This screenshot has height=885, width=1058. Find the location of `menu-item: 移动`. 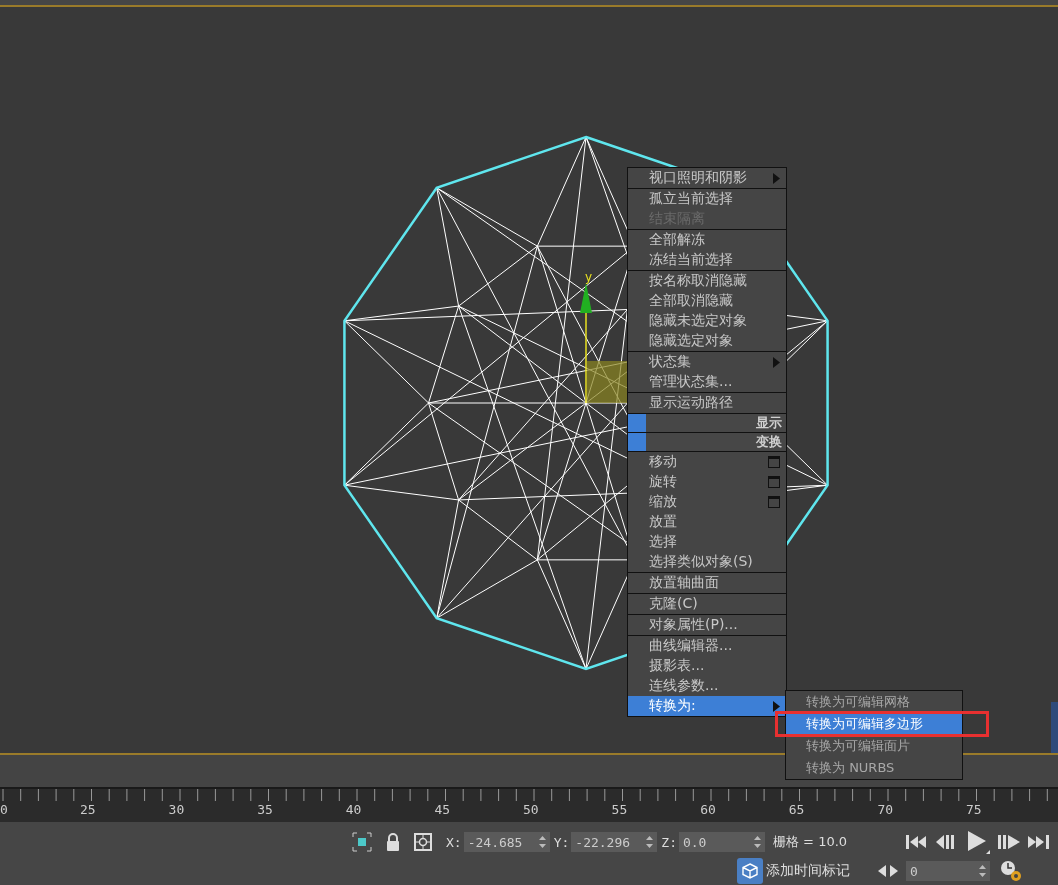

menu-item: 移动 is located at coordinates (707, 462).